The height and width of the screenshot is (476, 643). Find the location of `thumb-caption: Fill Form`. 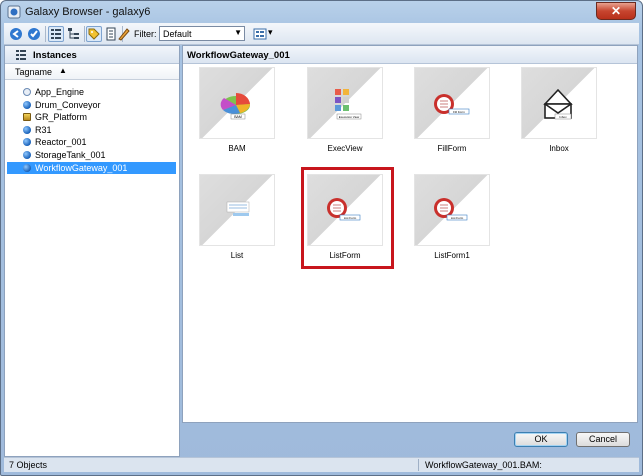

thumb-caption: Fill Form is located at coordinates (459, 112).